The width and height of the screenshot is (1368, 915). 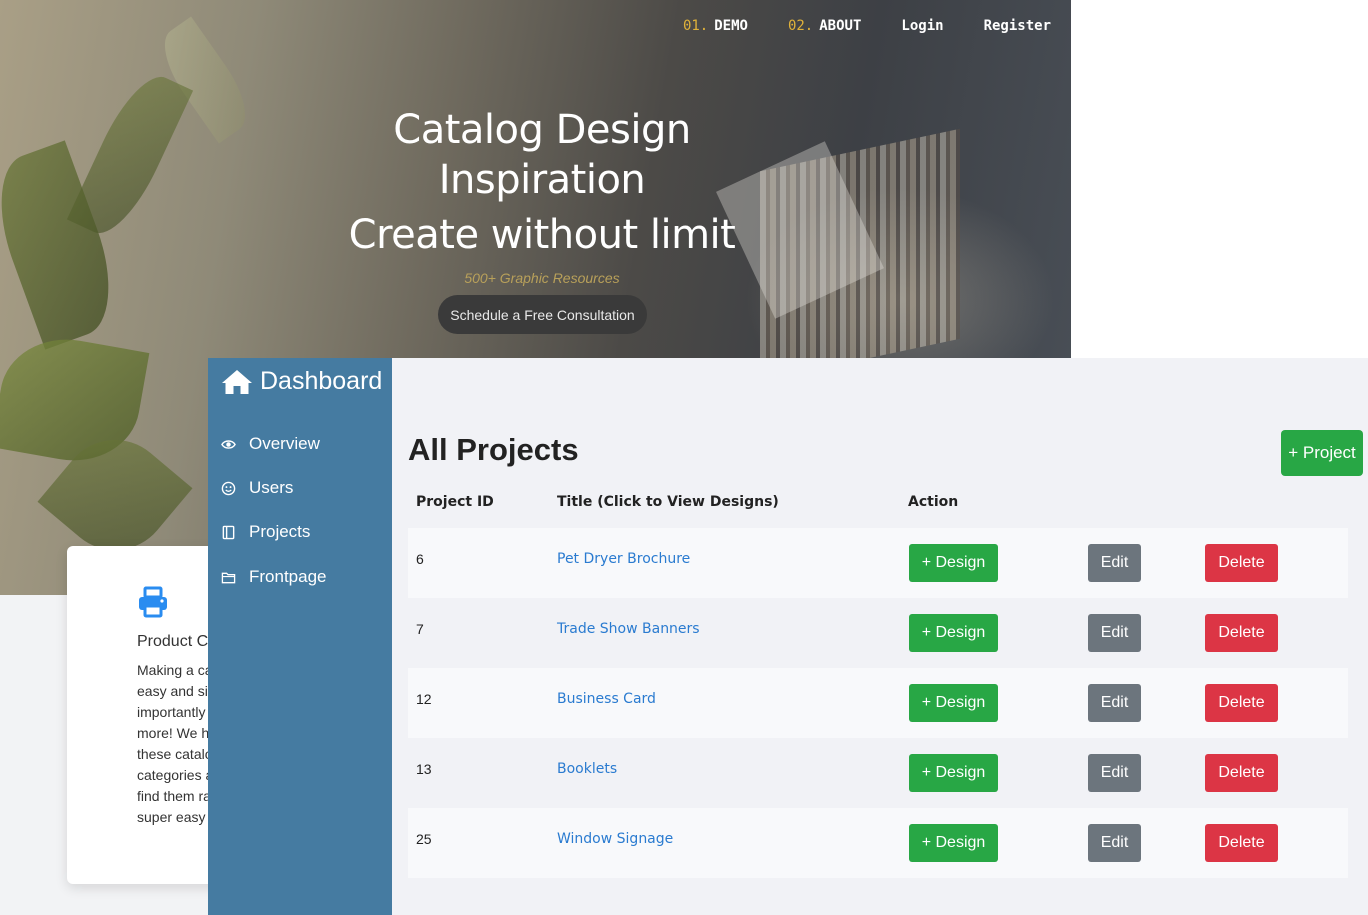 I want to click on project-id: 13, so click(x=424, y=769).